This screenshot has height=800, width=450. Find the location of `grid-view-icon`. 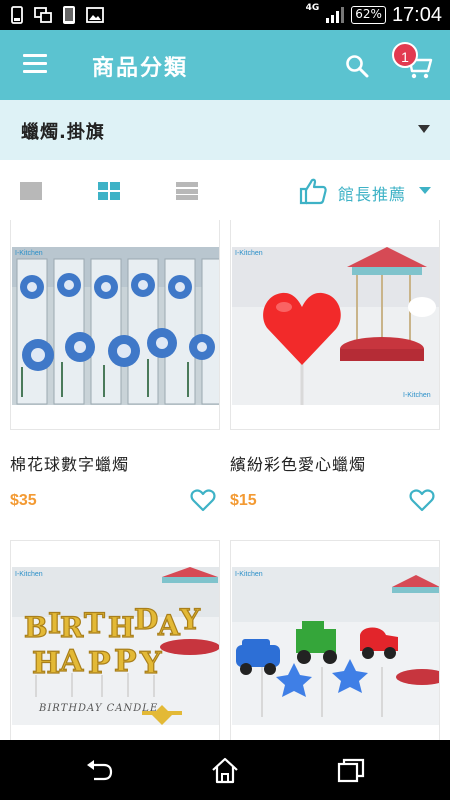

grid-view-icon is located at coordinates (109, 191).